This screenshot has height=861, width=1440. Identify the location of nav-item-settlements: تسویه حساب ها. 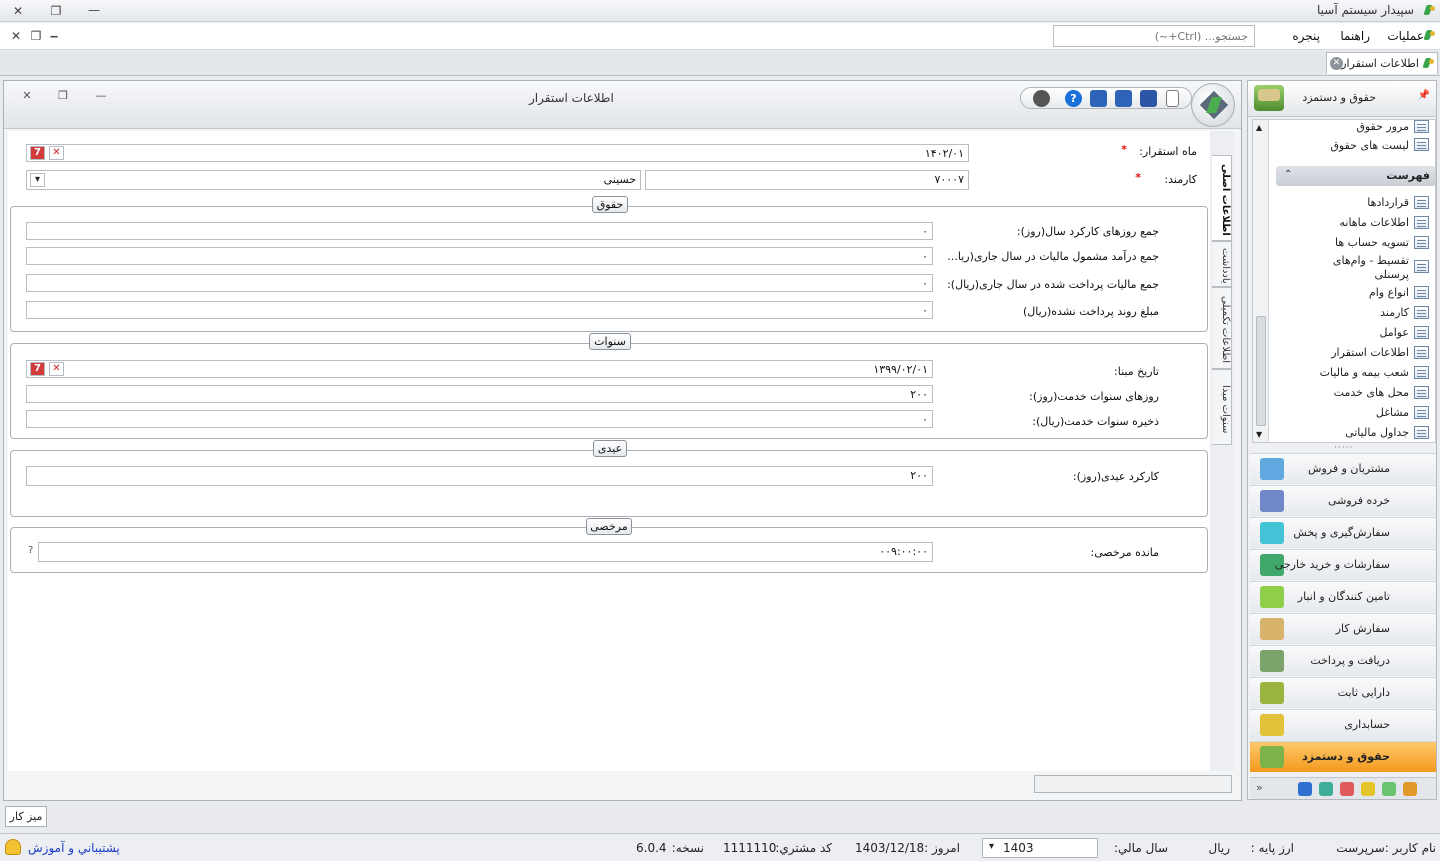
(1372, 242).